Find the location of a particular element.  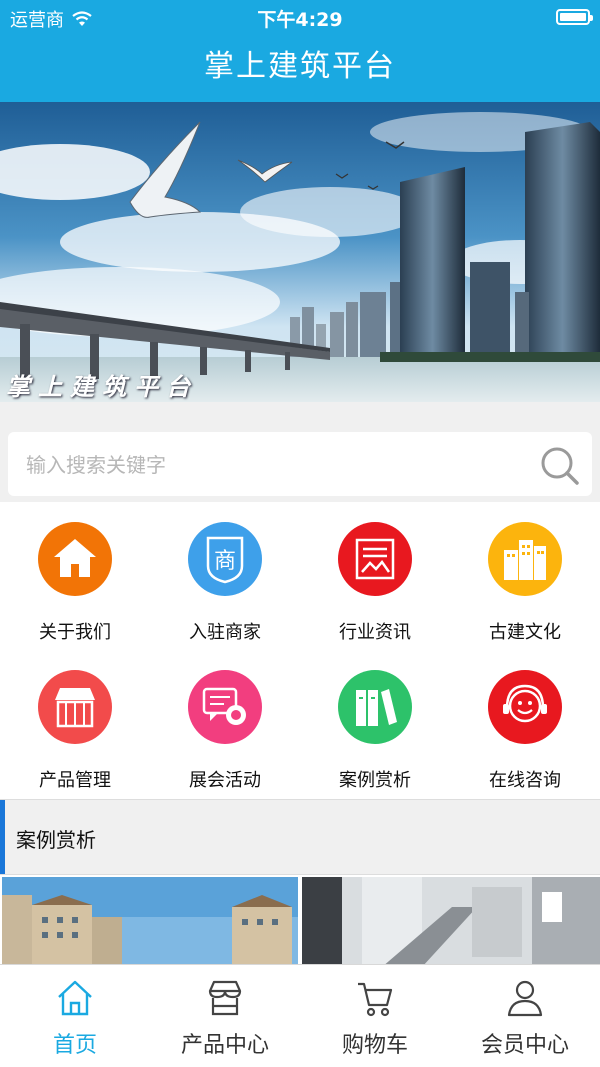

menu-label: 关于我们 is located at coordinates (75, 632).